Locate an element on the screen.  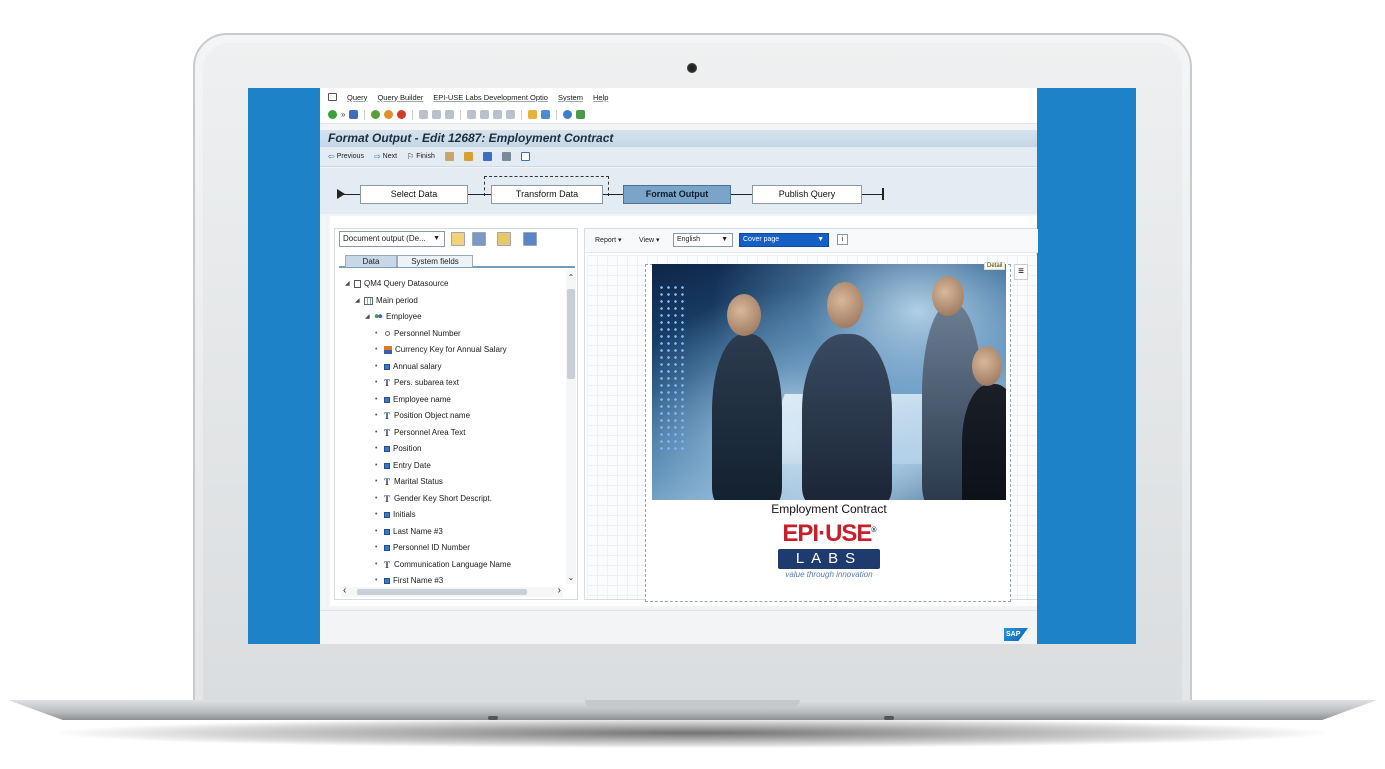
layout-icon is located at coordinates (581, 114).